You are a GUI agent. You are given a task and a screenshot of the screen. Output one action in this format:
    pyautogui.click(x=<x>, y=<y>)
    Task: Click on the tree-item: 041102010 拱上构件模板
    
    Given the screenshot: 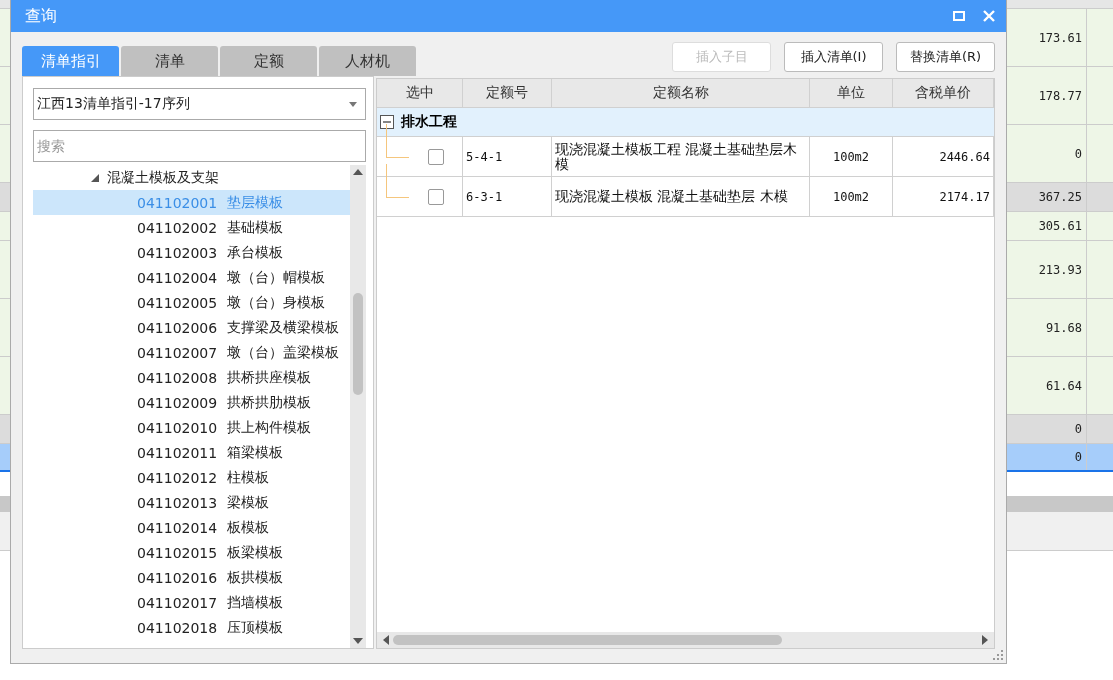 What is the action you would take?
    pyautogui.click(x=191, y=427)
    